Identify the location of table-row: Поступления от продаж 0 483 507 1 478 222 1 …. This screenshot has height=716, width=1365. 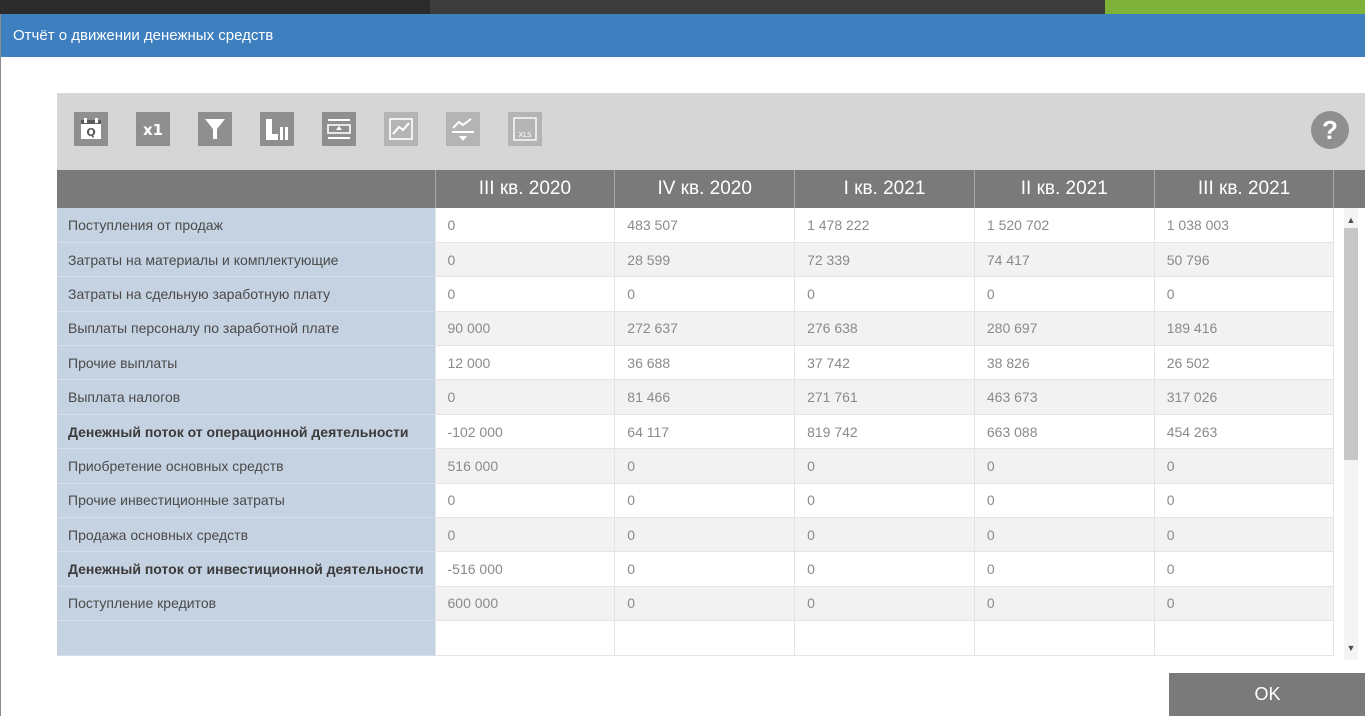
(696, 225).